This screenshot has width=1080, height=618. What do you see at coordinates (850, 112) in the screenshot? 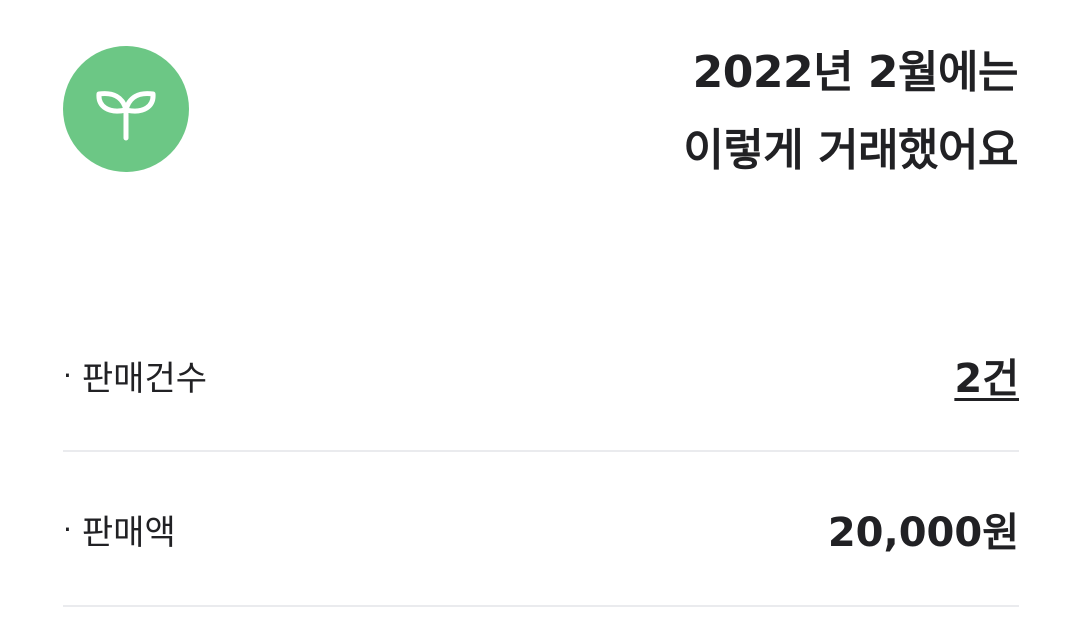
I see `page-title: 2022년 2월에는 이렇게 거래했어요` at bounding box center [850, 112].